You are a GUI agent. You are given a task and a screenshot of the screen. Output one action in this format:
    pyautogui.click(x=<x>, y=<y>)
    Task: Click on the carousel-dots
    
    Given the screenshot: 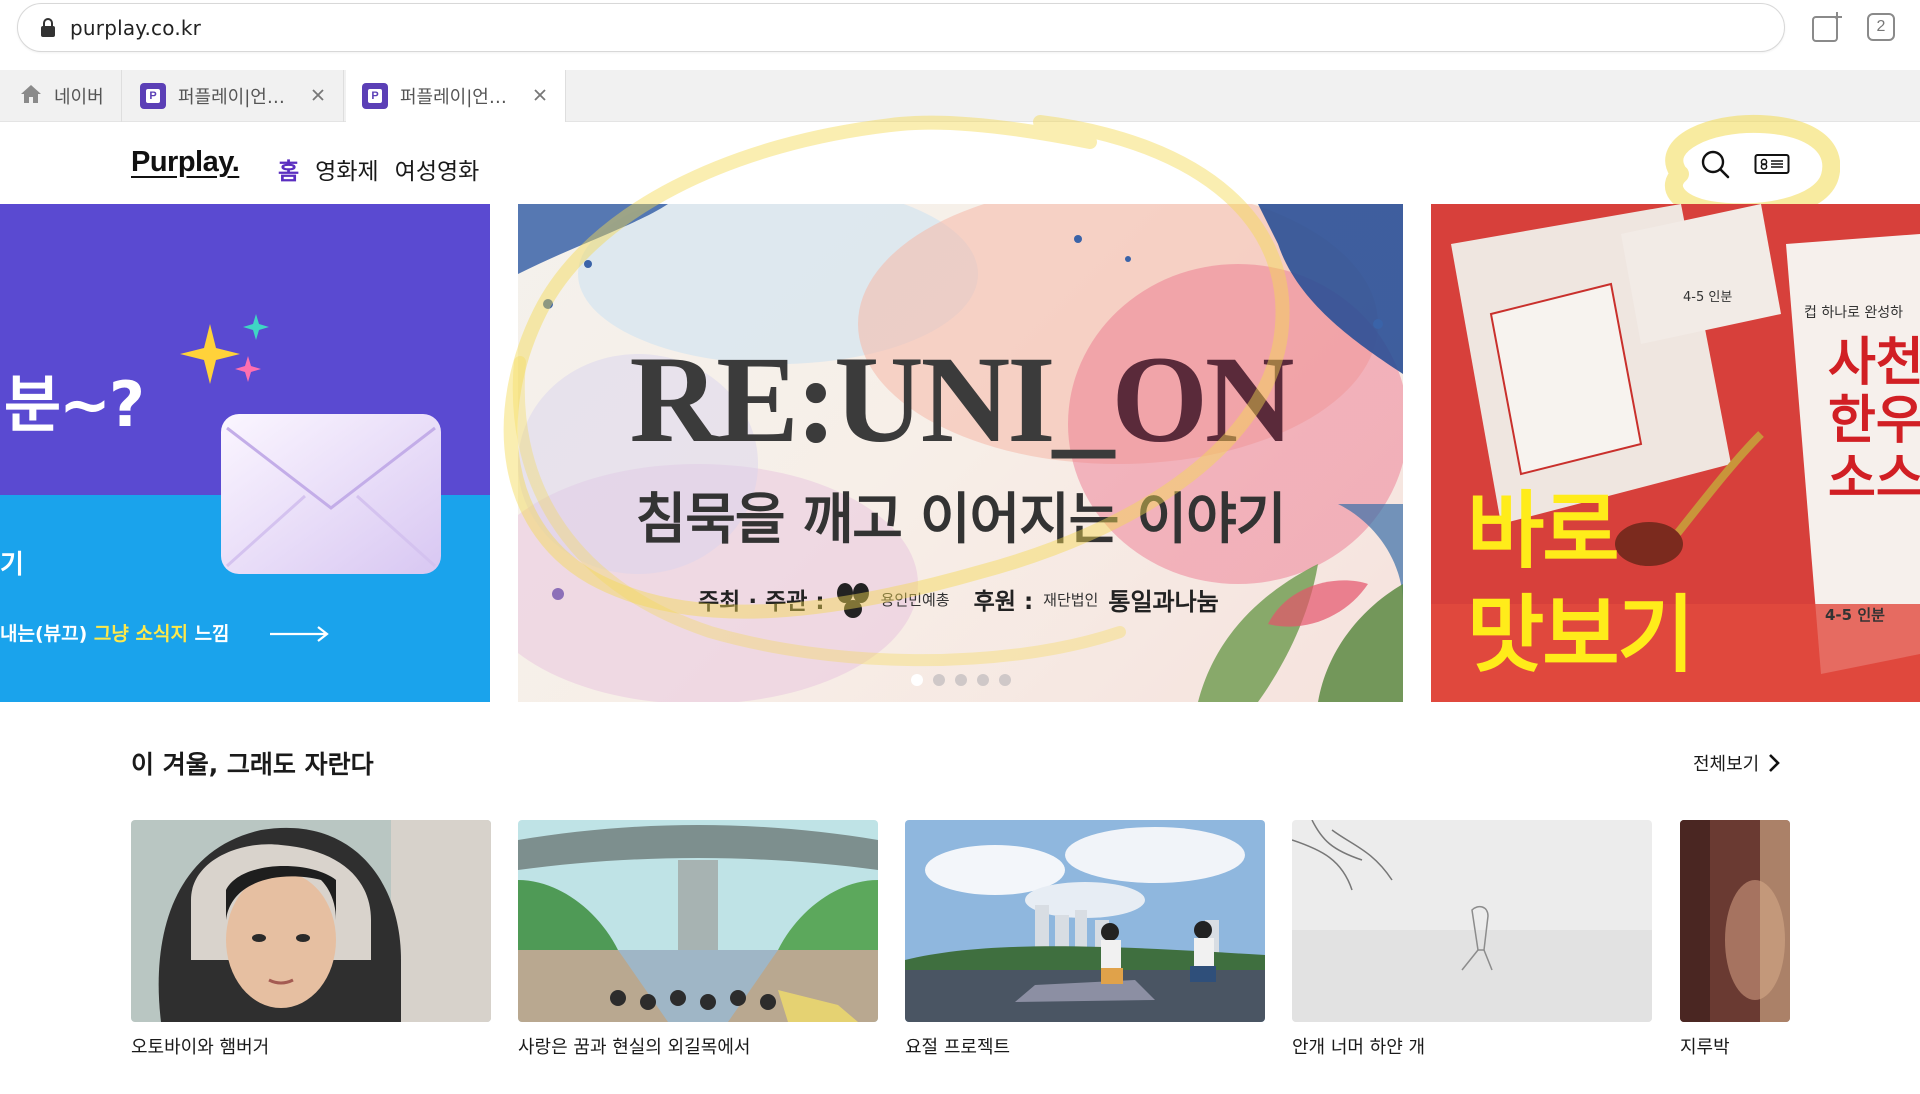 What is the action you would take?
    pyautogui.click(x=961, y=680)
    